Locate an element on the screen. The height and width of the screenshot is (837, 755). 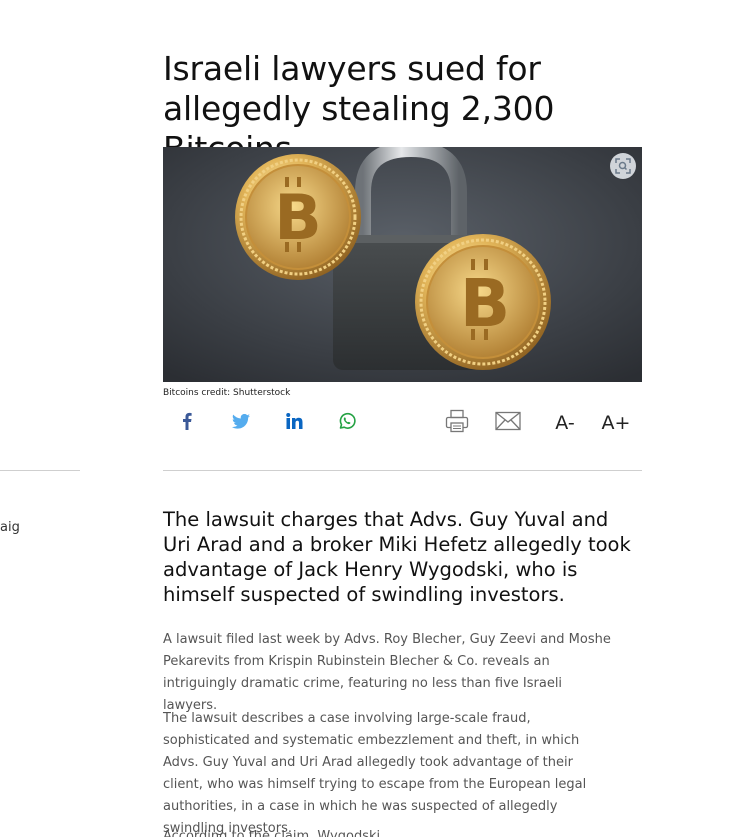
image-zoom-button is located at coordinates (623, 166).